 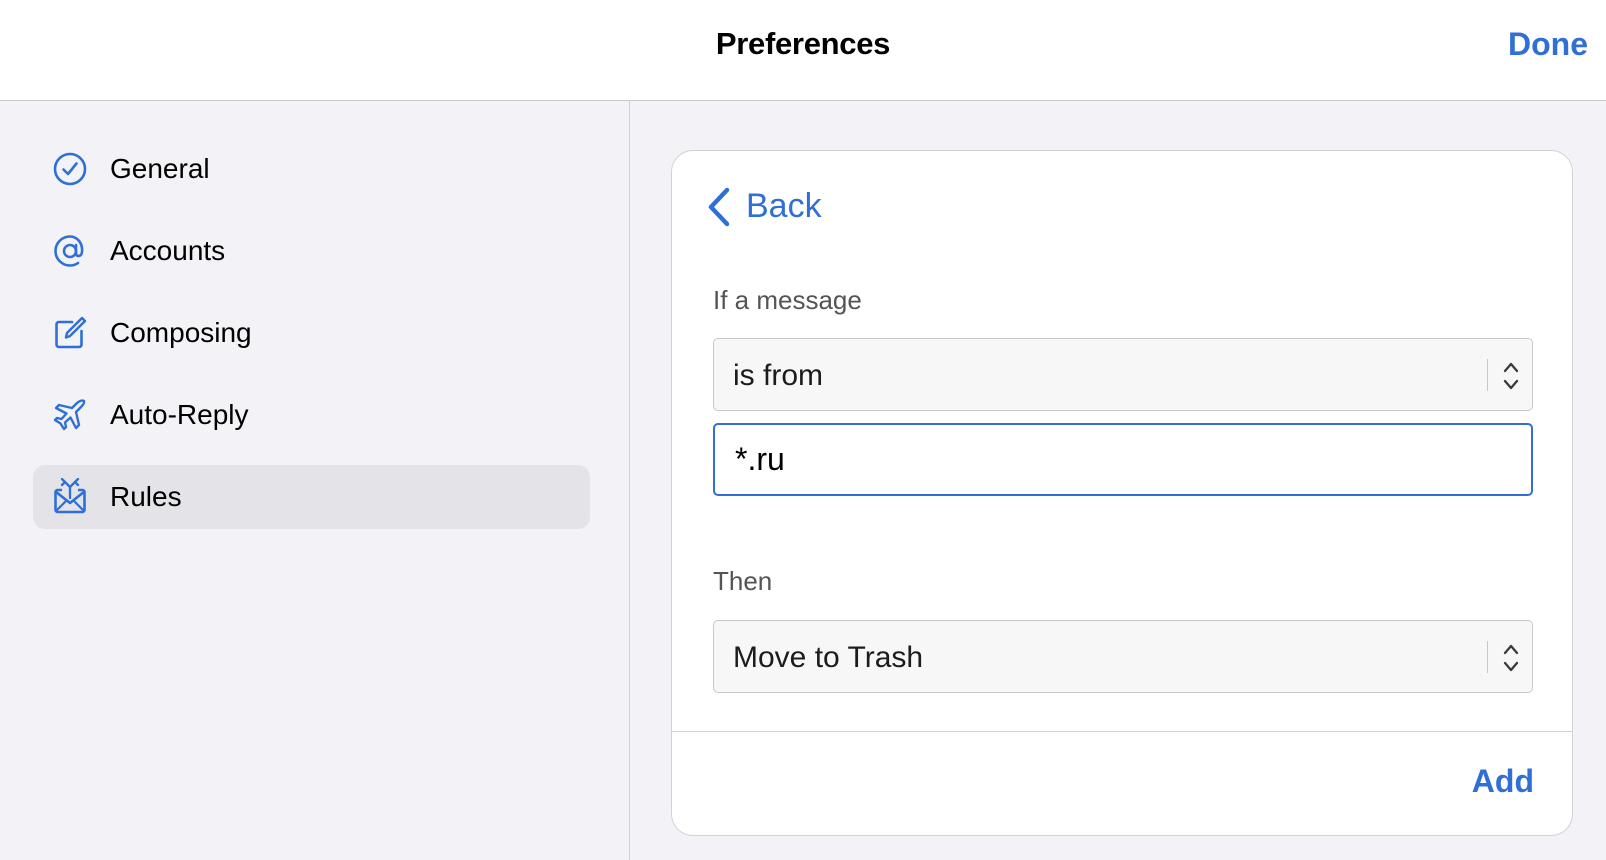 What do you see at coordinates (828, 657) in the screenshot?
I see `action-select-value: Move to Trash` at bounding box center [828, 657].